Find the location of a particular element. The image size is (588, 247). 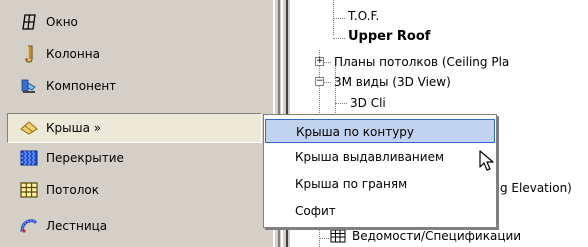

menu-item-roof-by-extrusion: Крыша выдавливанием is located at coordinates (380, 157).